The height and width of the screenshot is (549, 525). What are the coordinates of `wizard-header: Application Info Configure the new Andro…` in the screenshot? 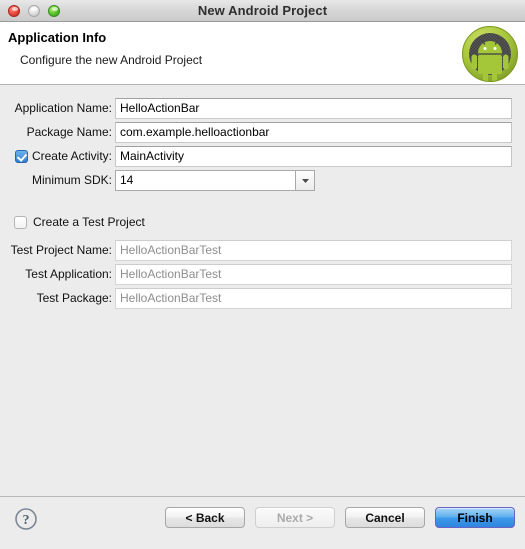 It's located at (262, 53).